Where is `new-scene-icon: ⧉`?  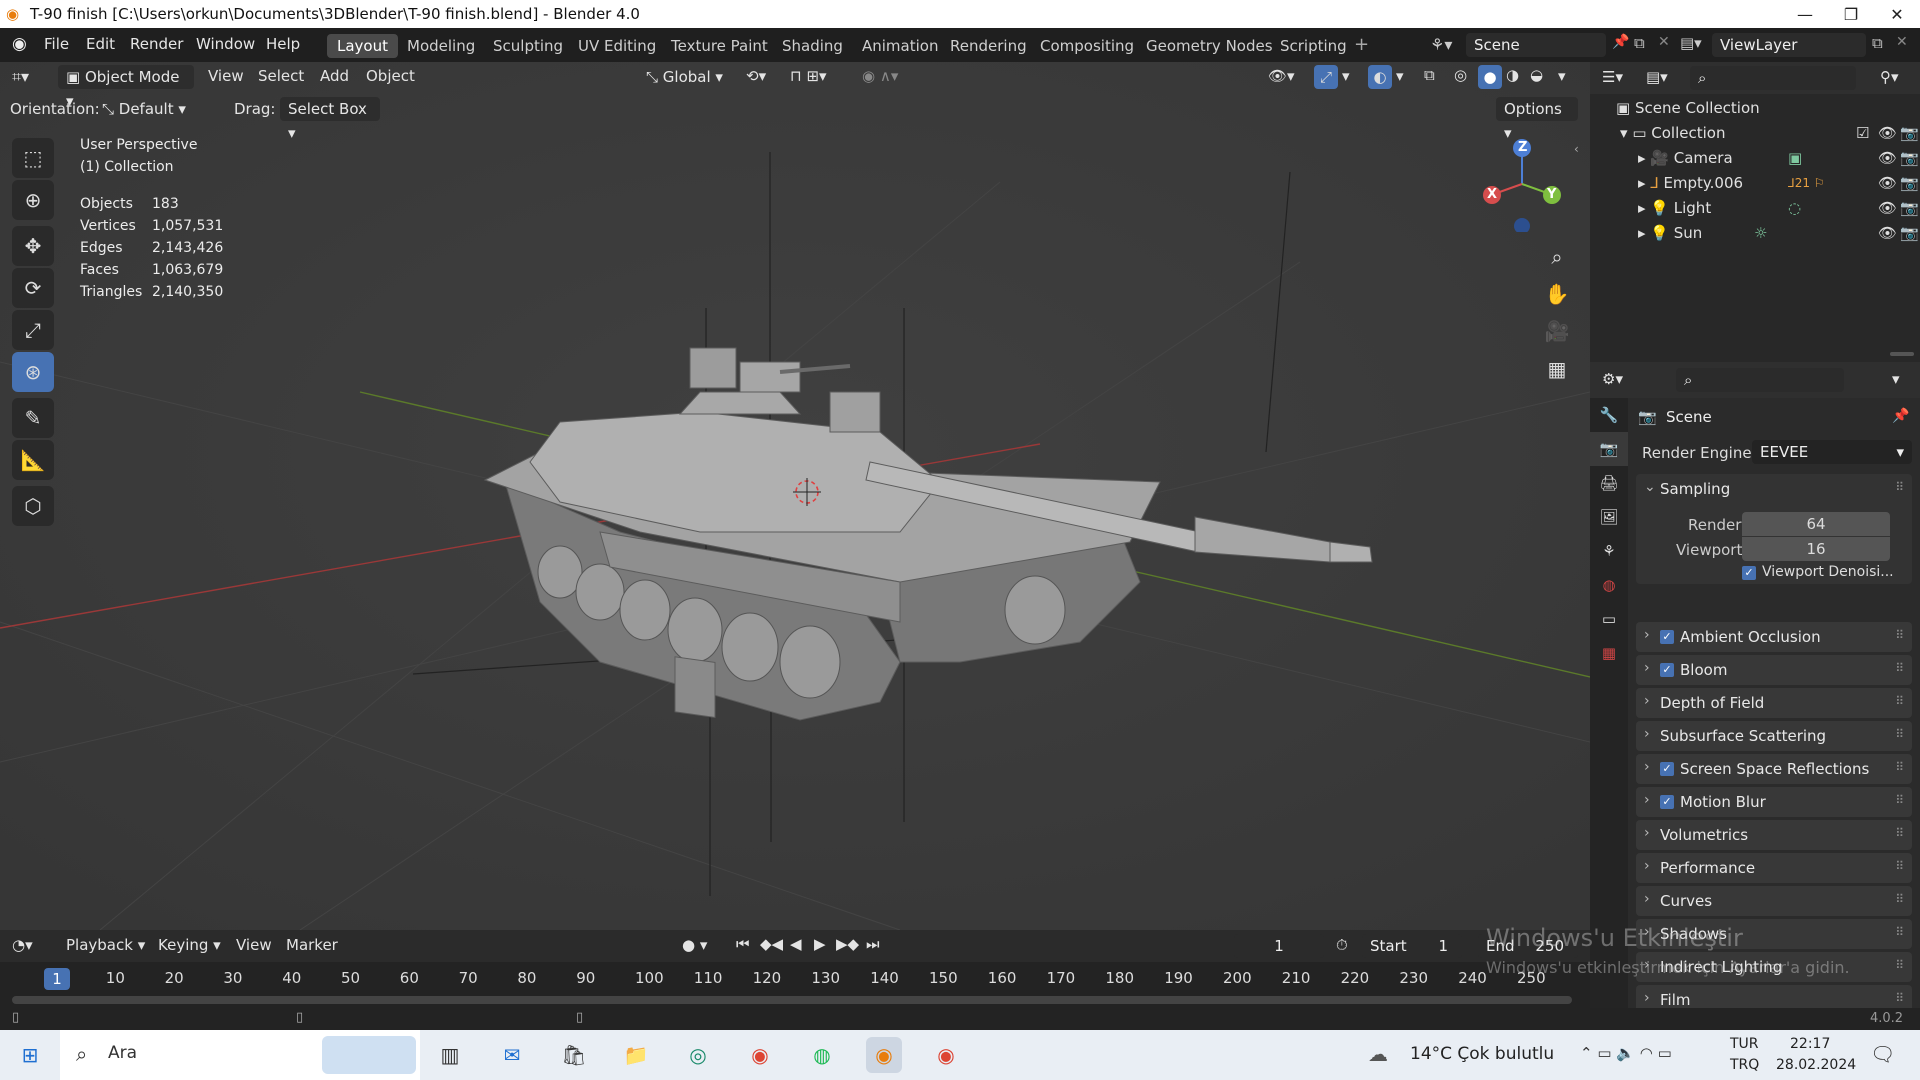 new-scene-icon: ⧉ is located at coordinates (1639, 43).